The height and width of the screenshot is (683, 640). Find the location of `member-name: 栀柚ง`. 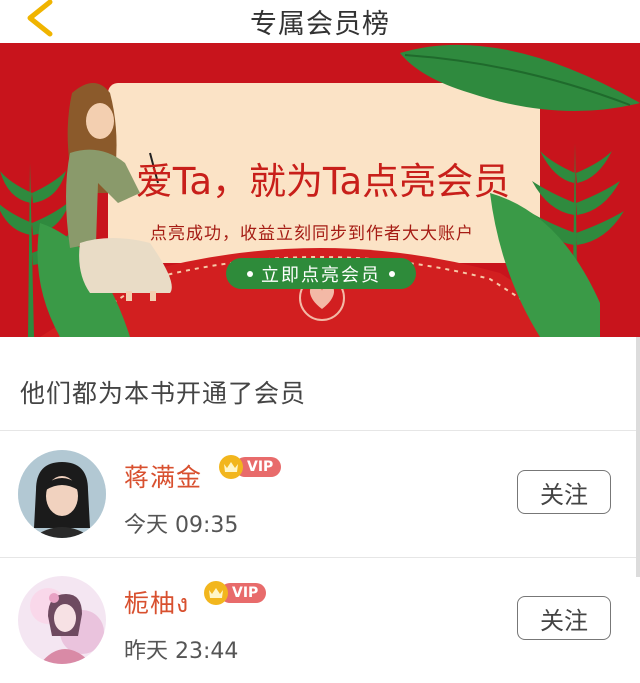

member-name: 栀柚ง is located at coordinates (156, 604).